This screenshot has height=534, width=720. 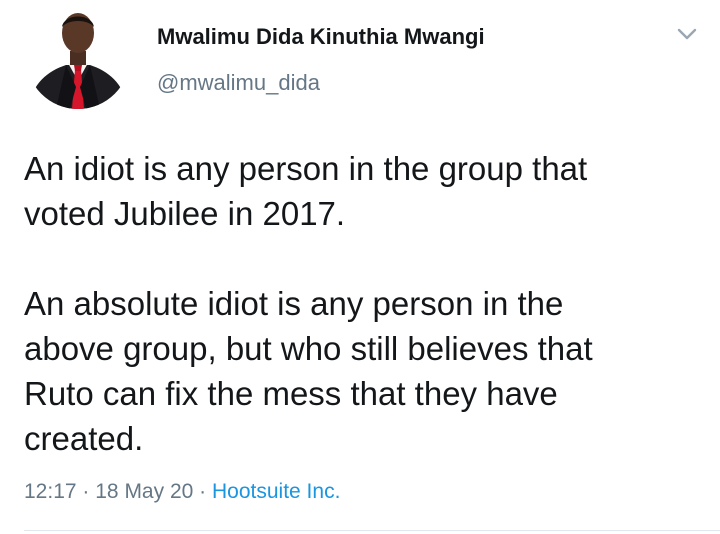 I want to click on tweet-text-line: Ruto can fix the mess that they have, so click(x=291, y=393).